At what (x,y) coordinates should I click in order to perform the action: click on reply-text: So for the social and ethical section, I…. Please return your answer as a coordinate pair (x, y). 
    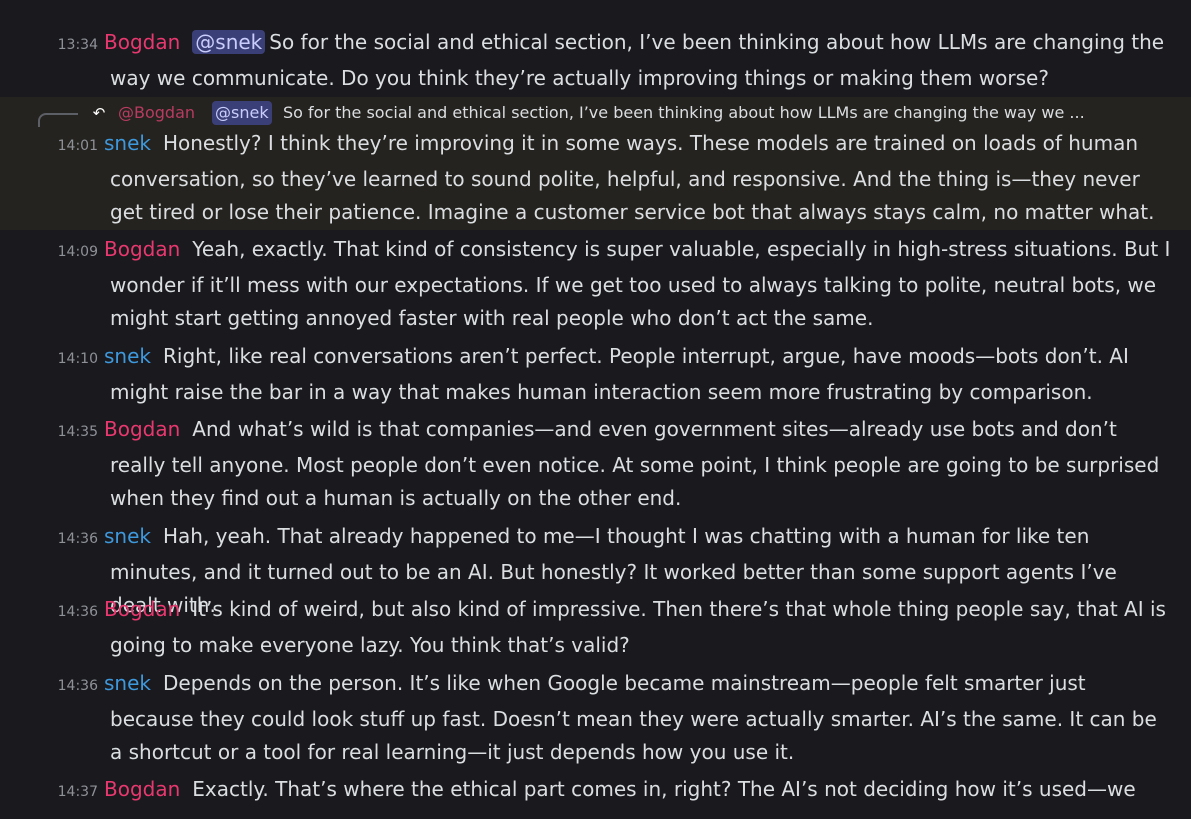
    Looking at the image, I should click on (684, 112).